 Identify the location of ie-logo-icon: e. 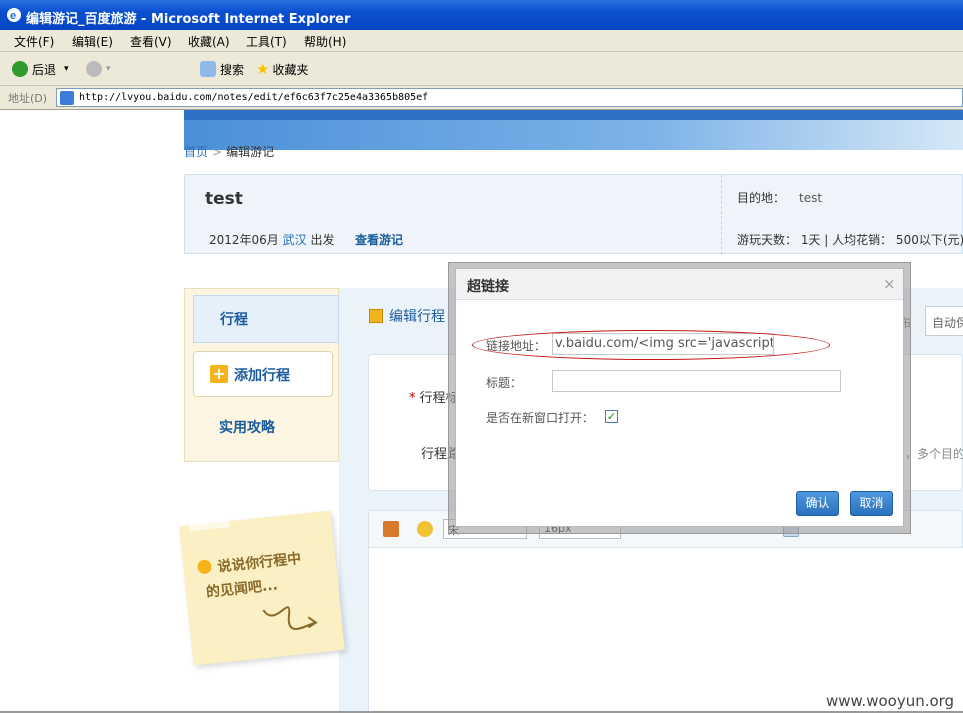
(14, 15).